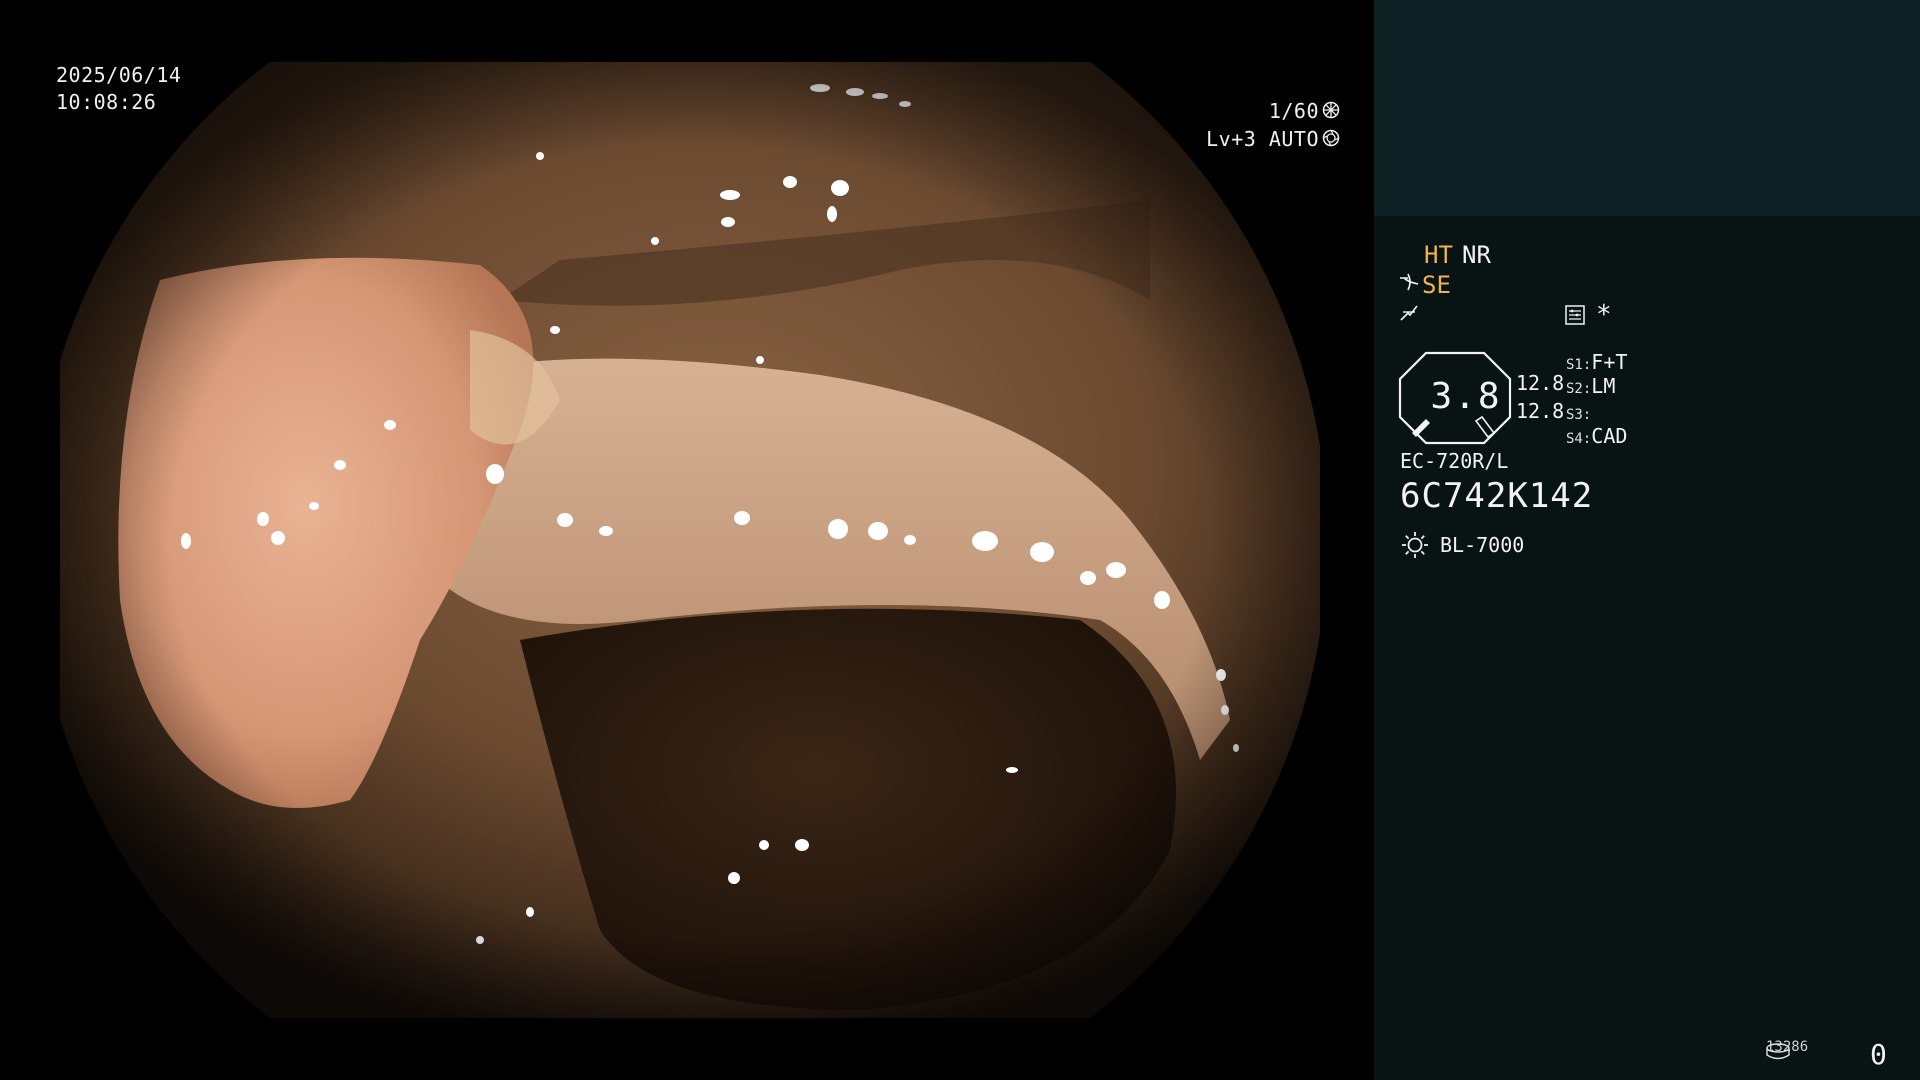 The width and height of the screenshot is (1920, 1080). I want to click on storage-icon, so click(1778, 1055).